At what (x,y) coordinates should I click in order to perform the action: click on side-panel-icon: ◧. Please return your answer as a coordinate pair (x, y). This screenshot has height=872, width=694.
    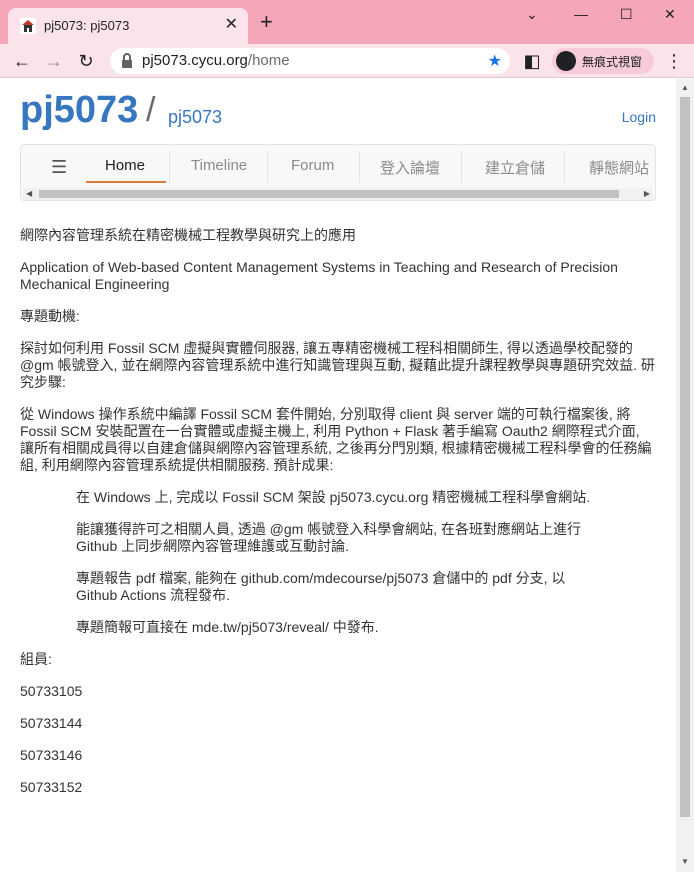
    Looking at the image, I should click on (532, 61).